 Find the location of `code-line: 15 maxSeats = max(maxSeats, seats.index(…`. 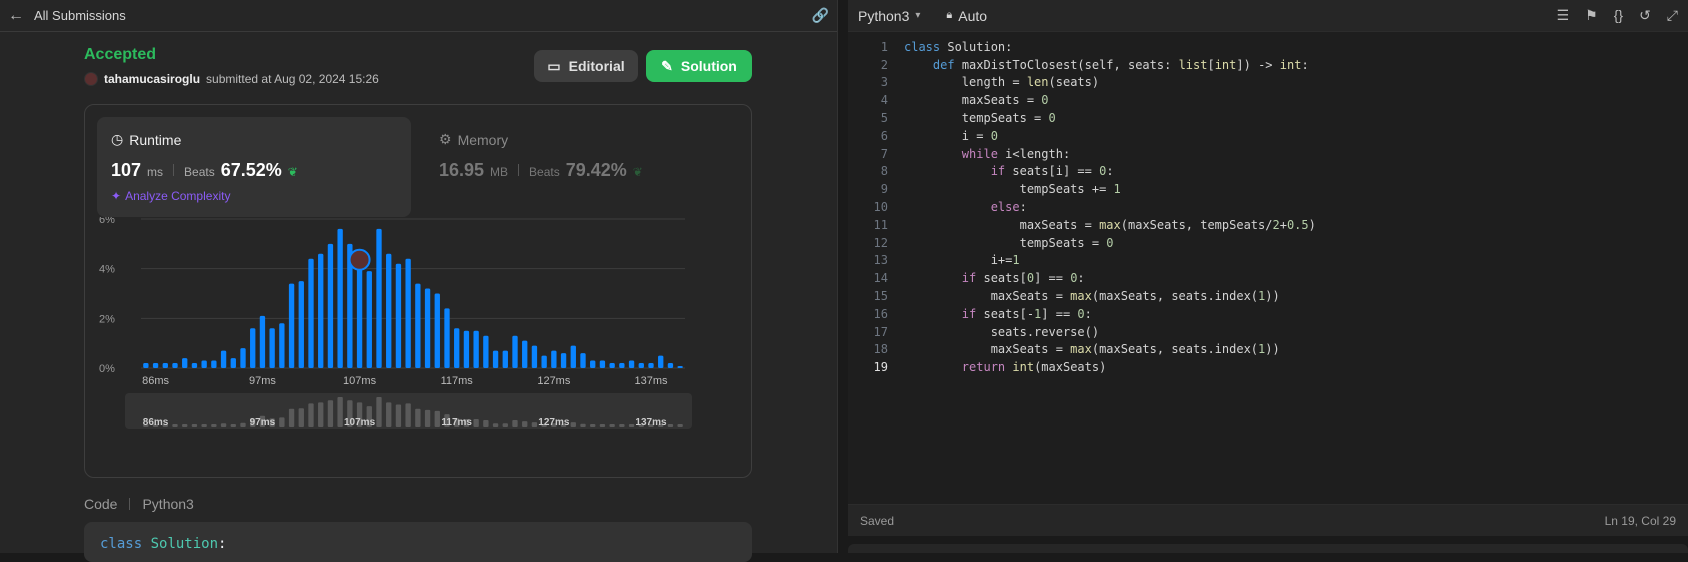

code-line: 15 maxSeats = max(maxSeats, seats.index(… is located at coordinates (1268, 296).